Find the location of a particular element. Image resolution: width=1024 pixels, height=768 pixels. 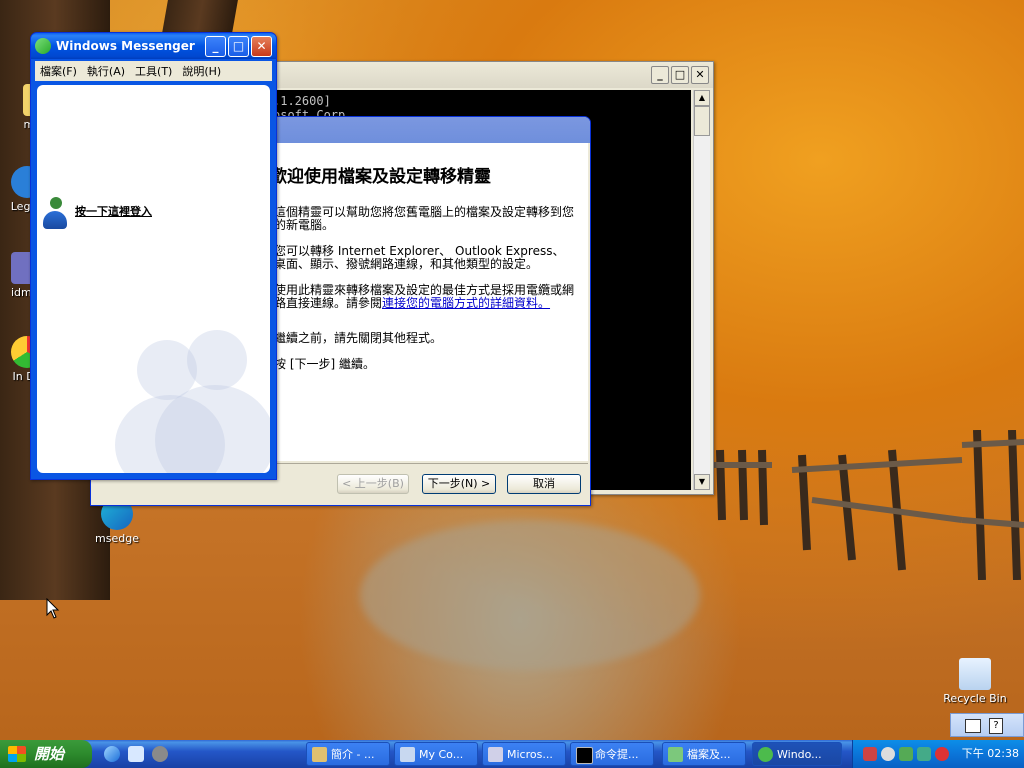

security-icon is located at coordinates (906, 754).